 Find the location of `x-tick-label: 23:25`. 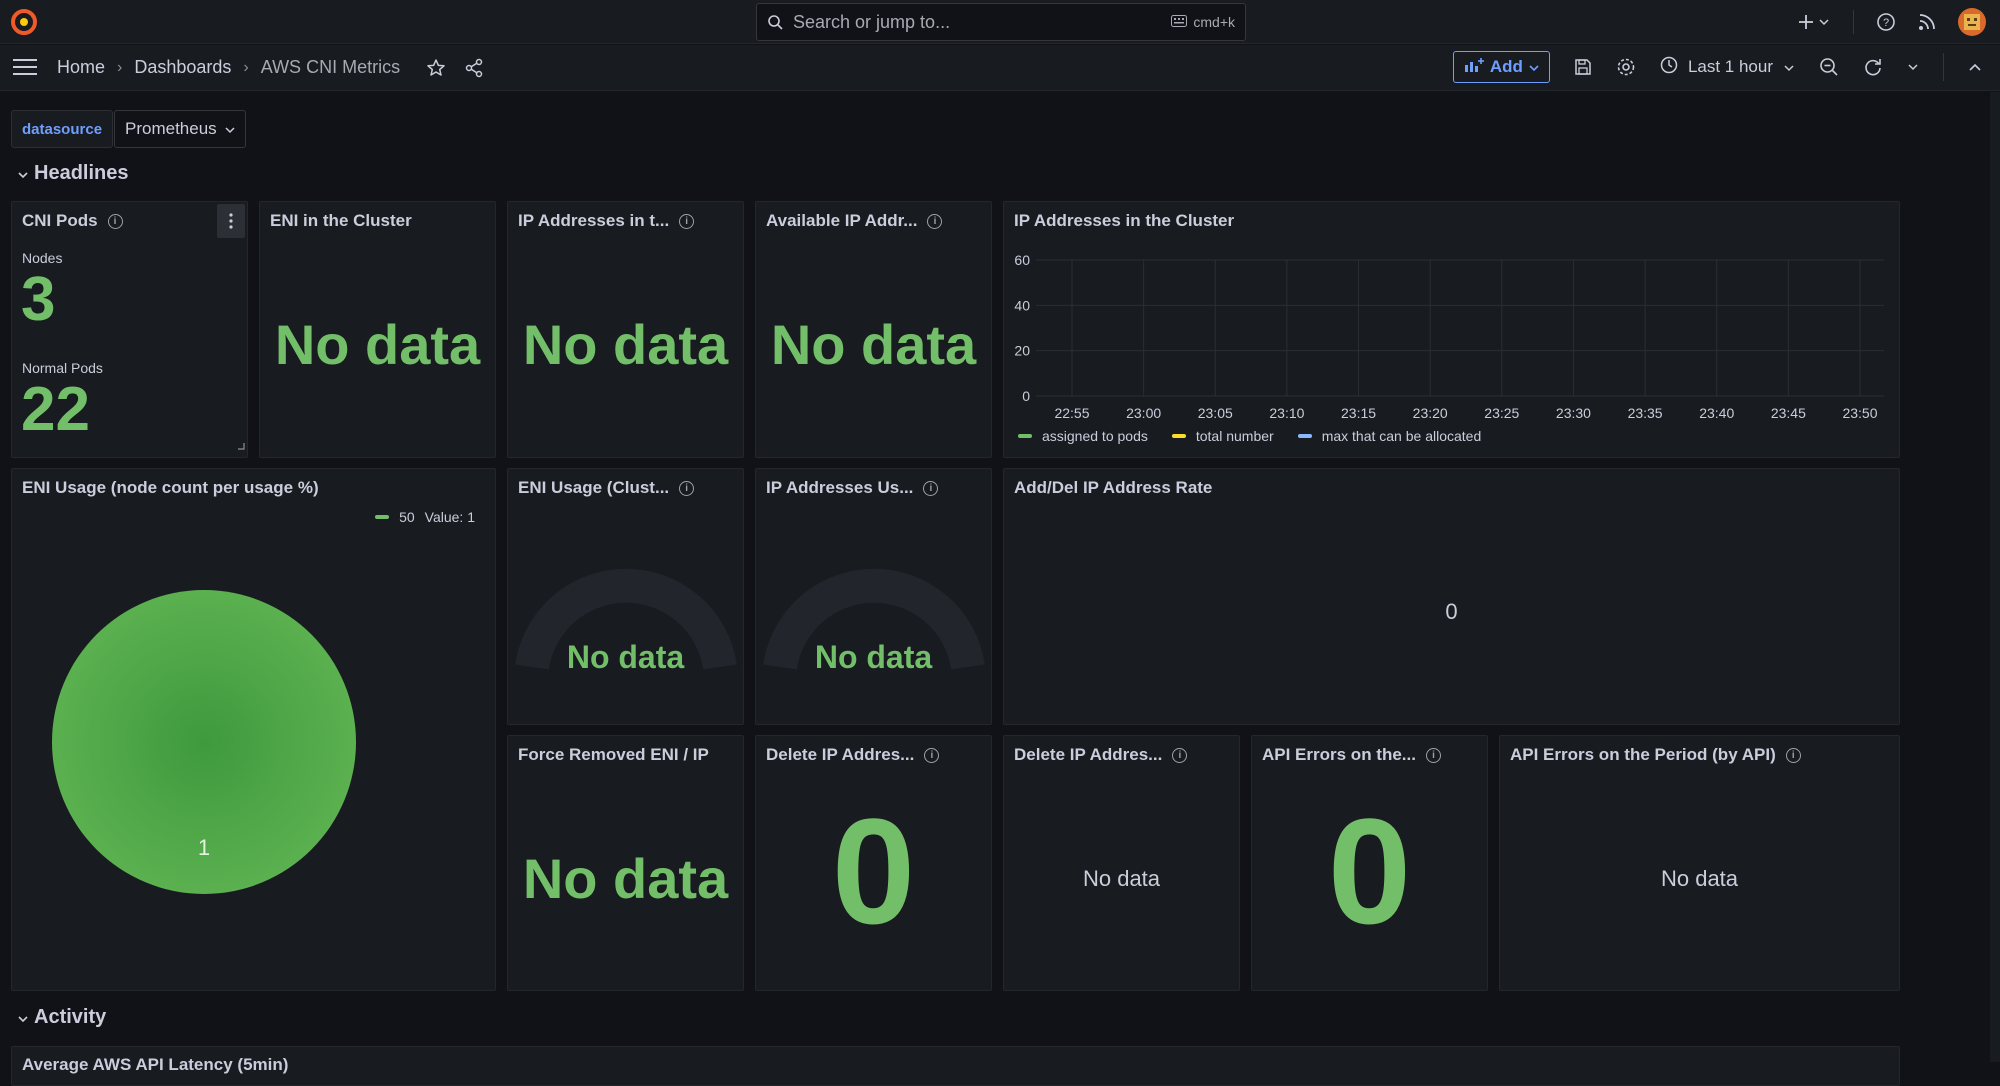

x-tick-label: 23:25 is located at coordinates (1501, 413).